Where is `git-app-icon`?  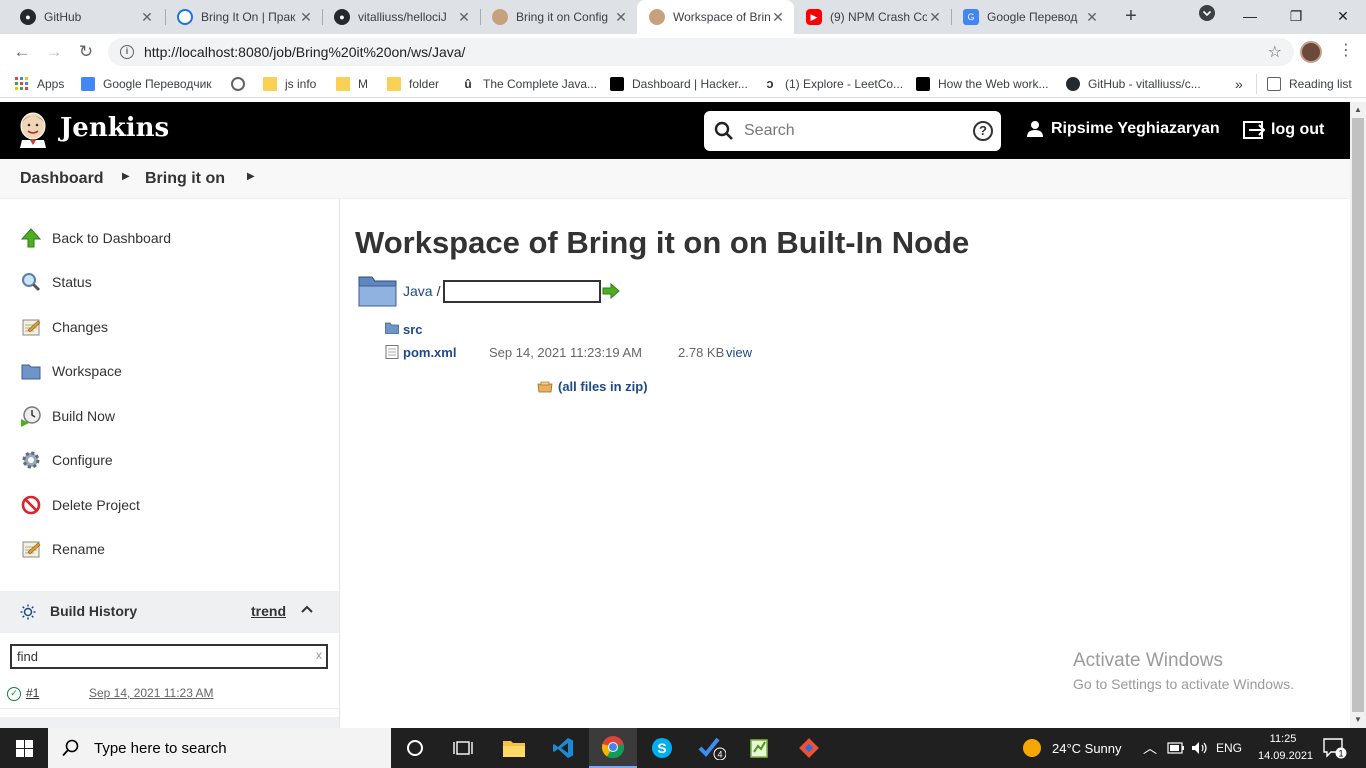
git-app-icon is located at coordinates (809, 748).